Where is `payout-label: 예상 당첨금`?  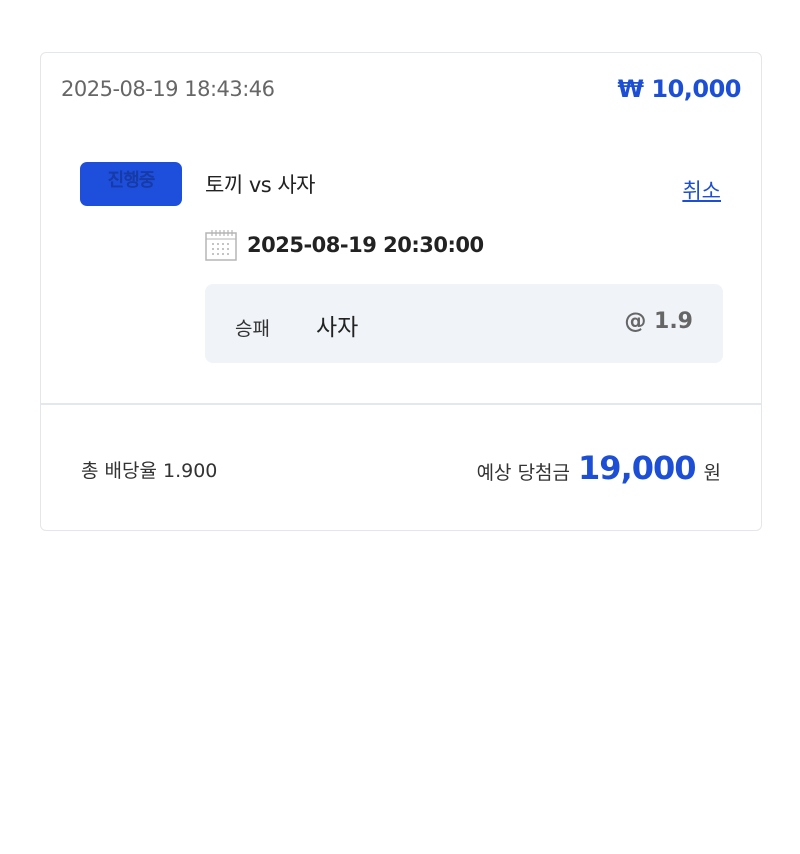 payout-label: 예상 당첨금 is located at coordinates (523, 473).